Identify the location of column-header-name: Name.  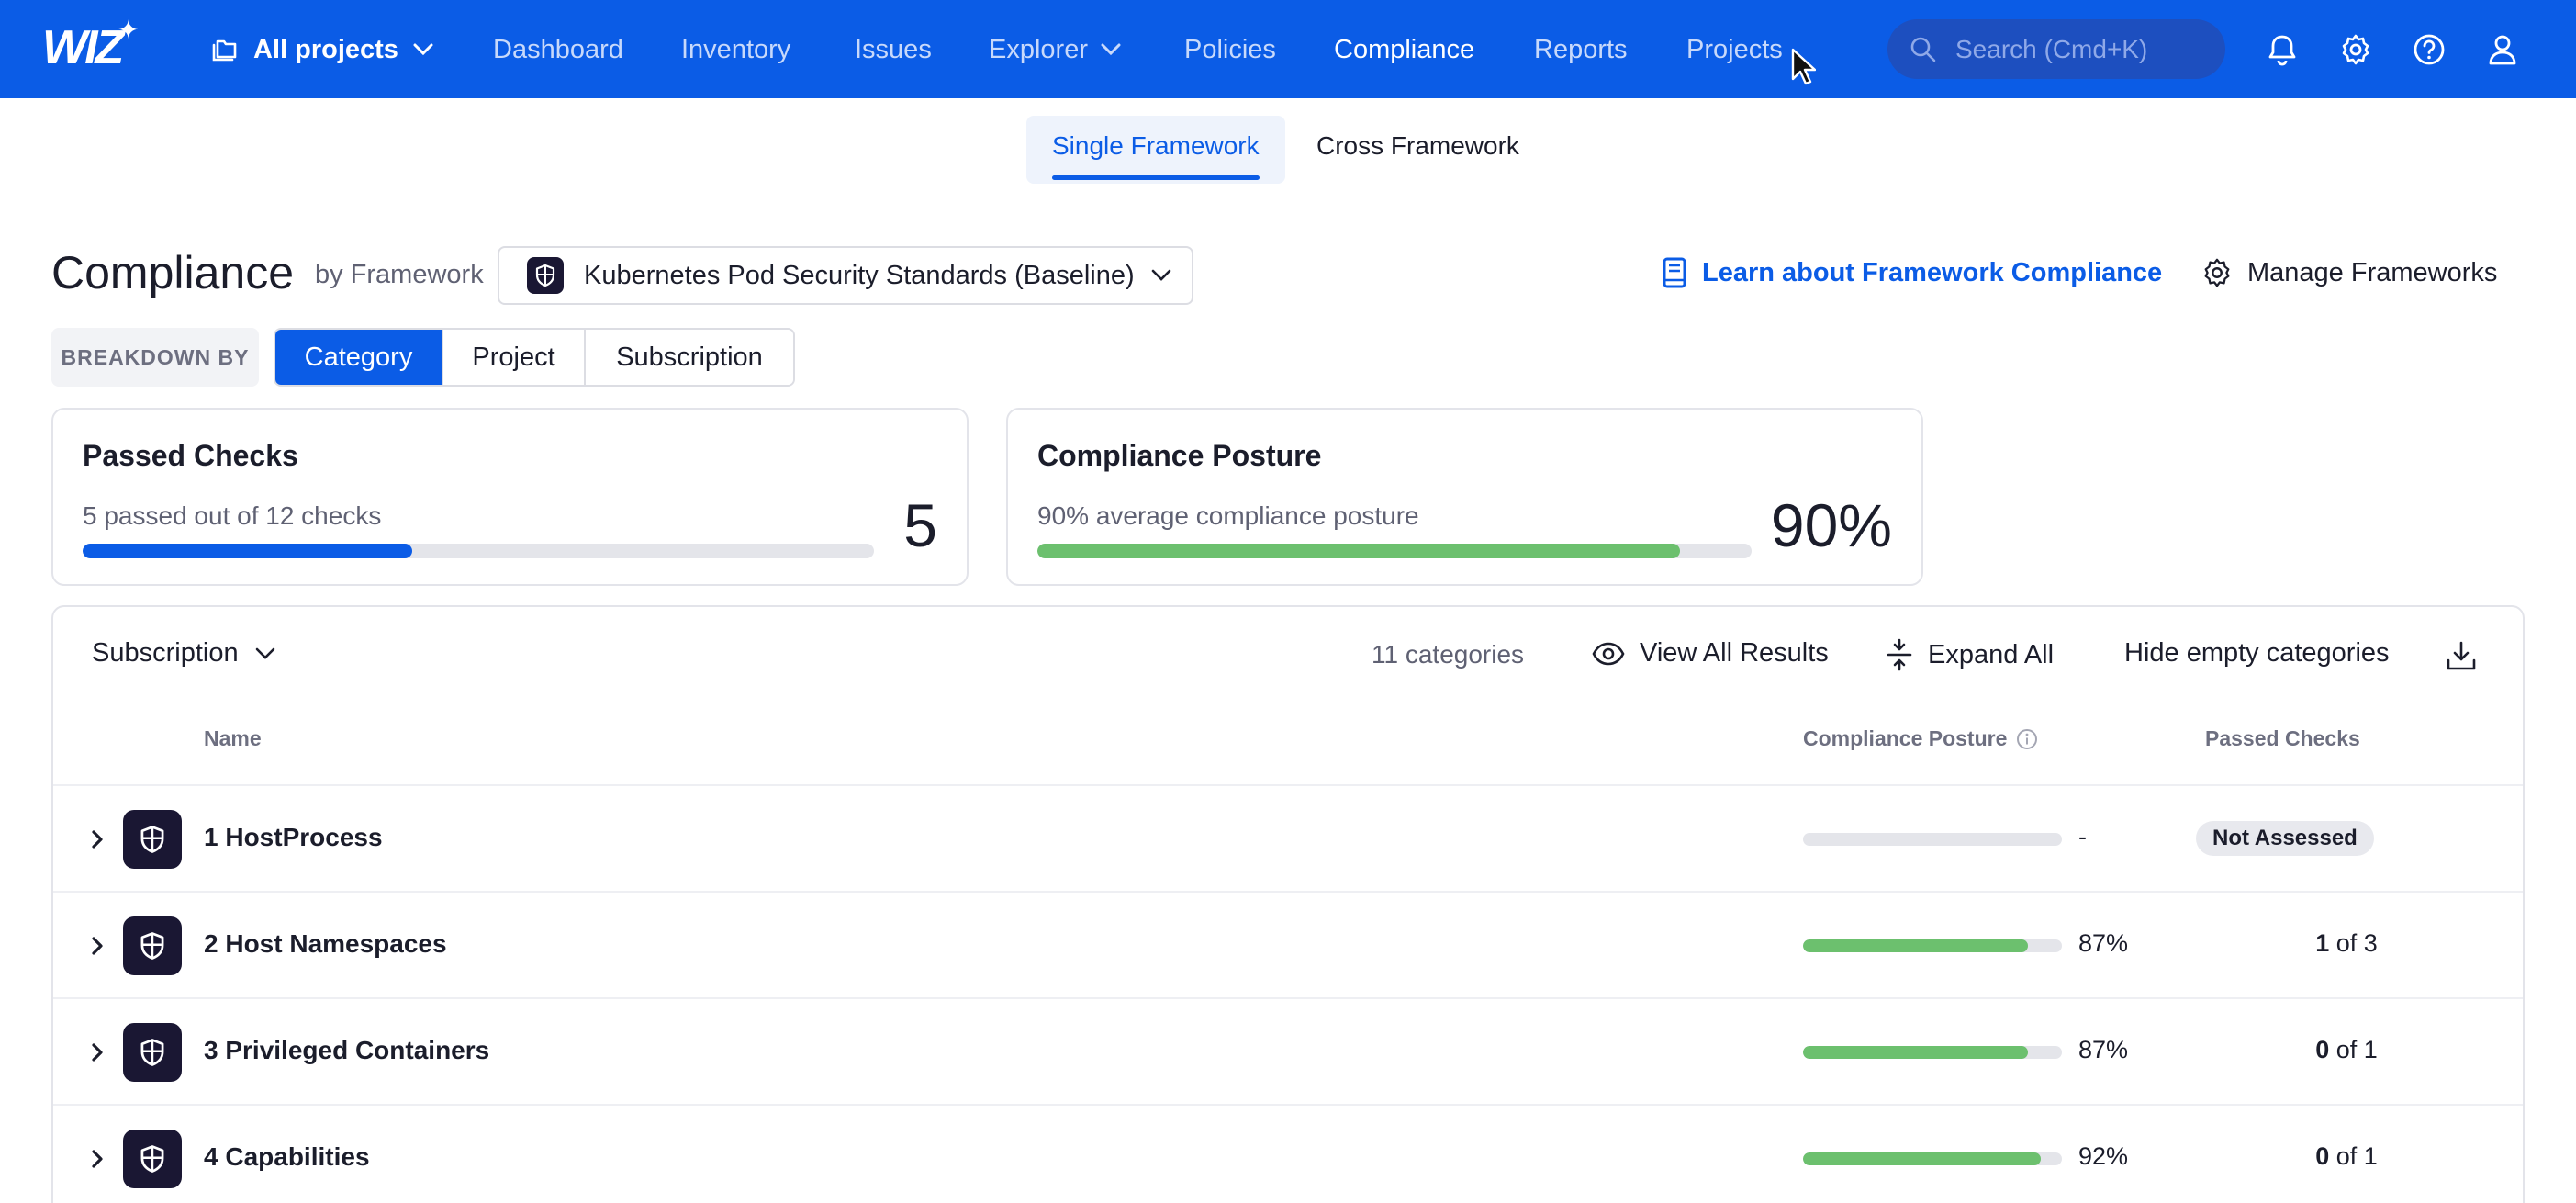
(233, 738).